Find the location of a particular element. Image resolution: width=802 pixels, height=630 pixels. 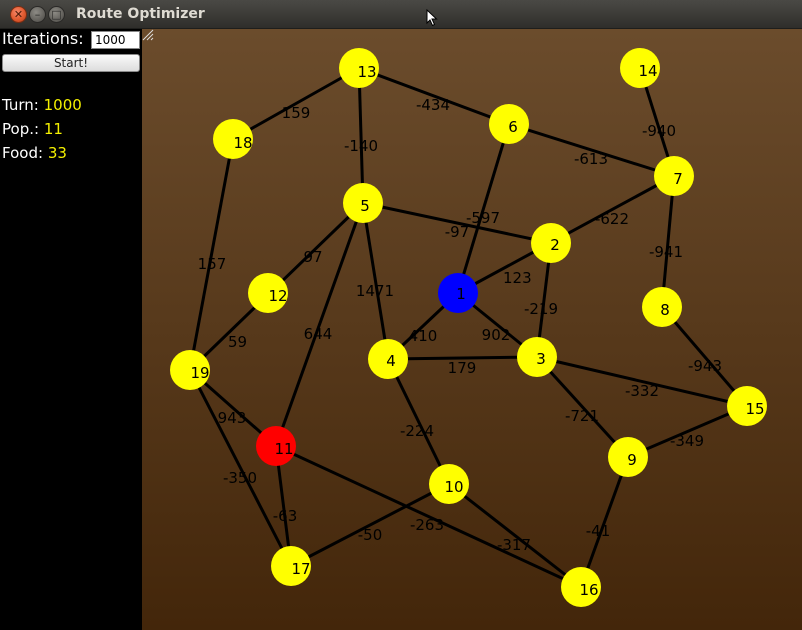

resize-grip-icon is located at coordinates (148, 35).